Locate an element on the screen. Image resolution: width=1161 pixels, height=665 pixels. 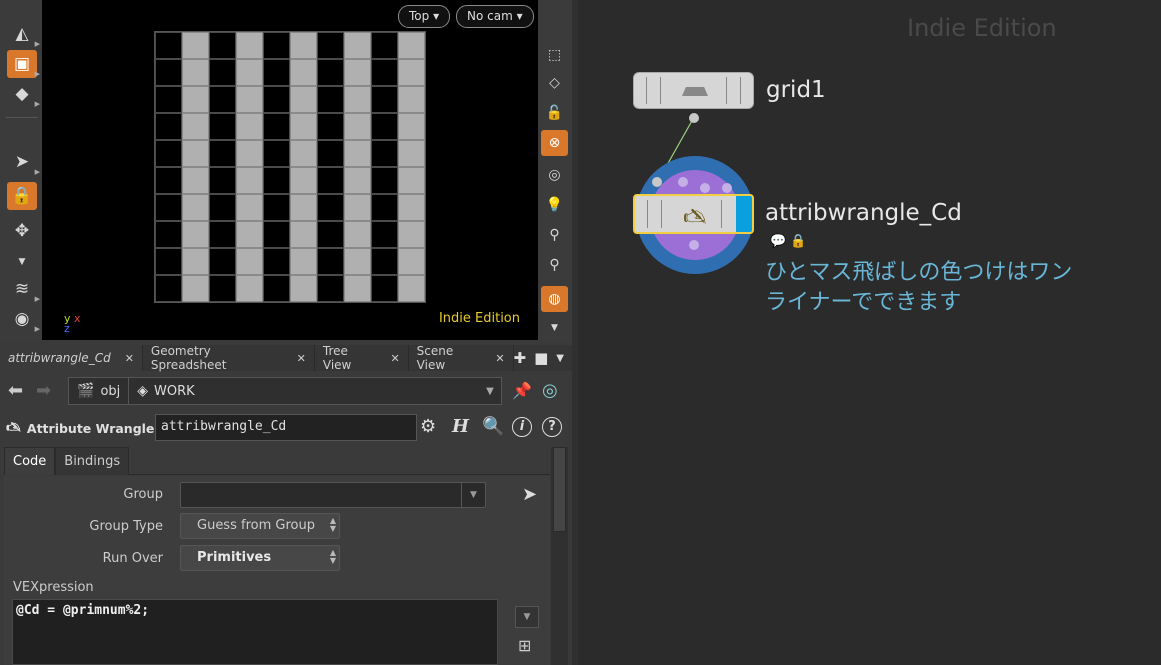
tab-tree-view: Tree View ✕ is located at coordinates (362, 358).